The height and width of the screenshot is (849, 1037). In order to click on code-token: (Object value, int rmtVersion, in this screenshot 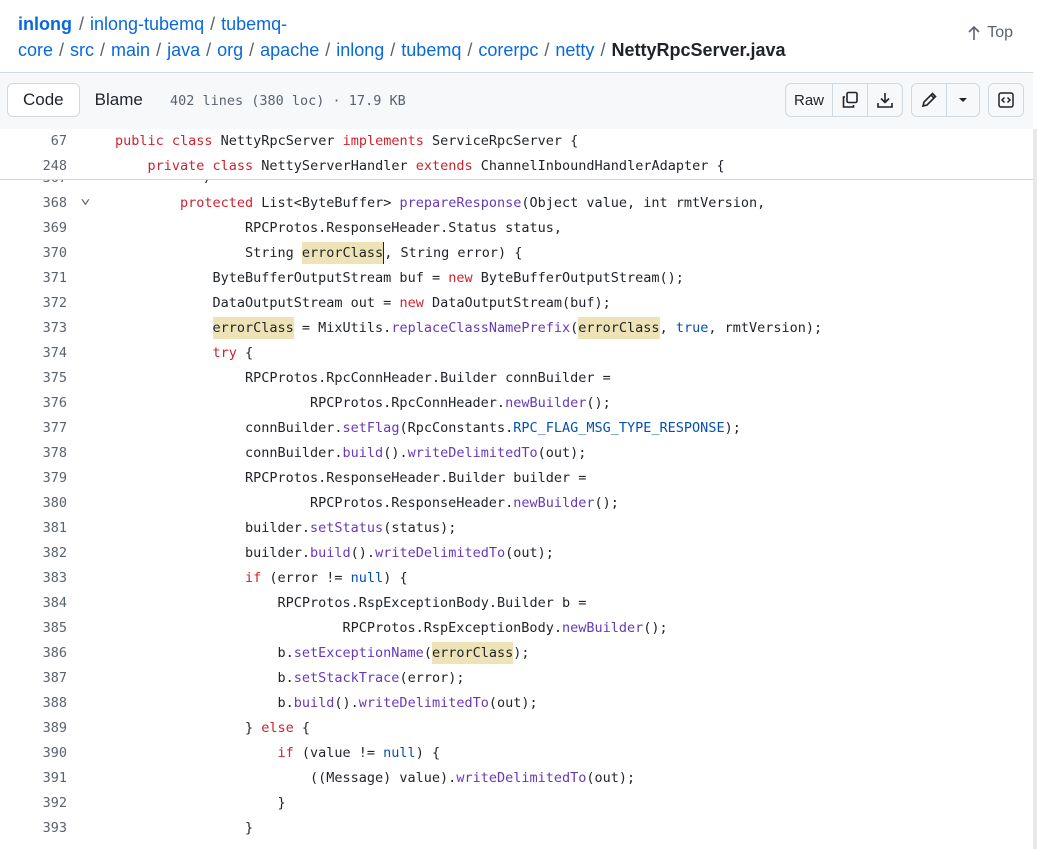, I will do `click(643, 203)`.